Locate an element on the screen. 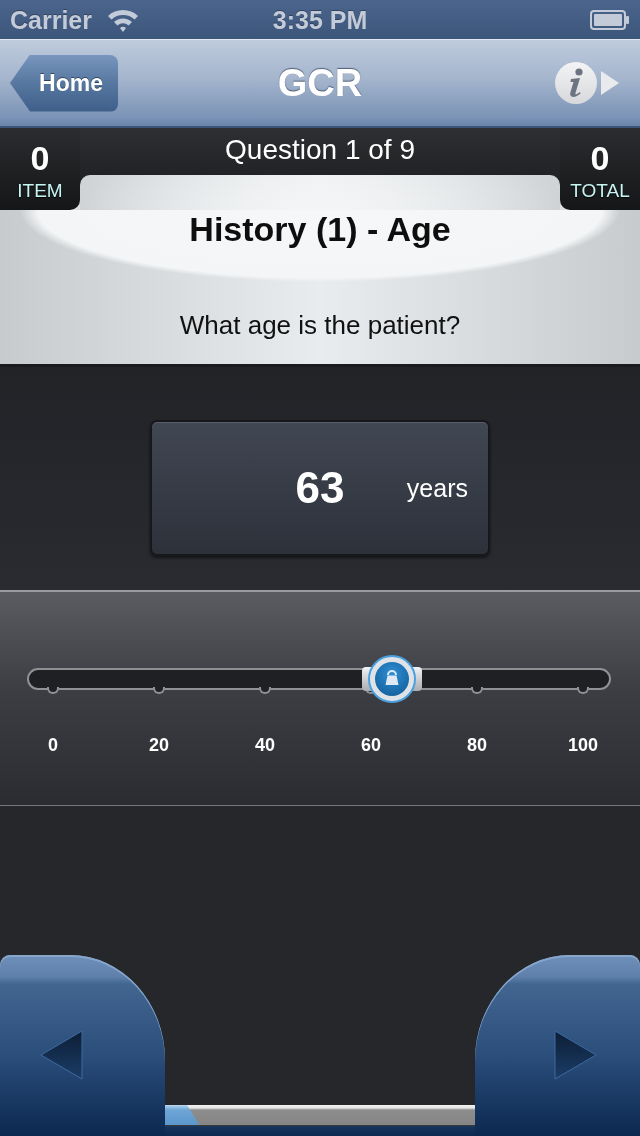 The height and width of the screenshot is (1136, 640). nav-title: GCR is located at coordinates (320, 83).